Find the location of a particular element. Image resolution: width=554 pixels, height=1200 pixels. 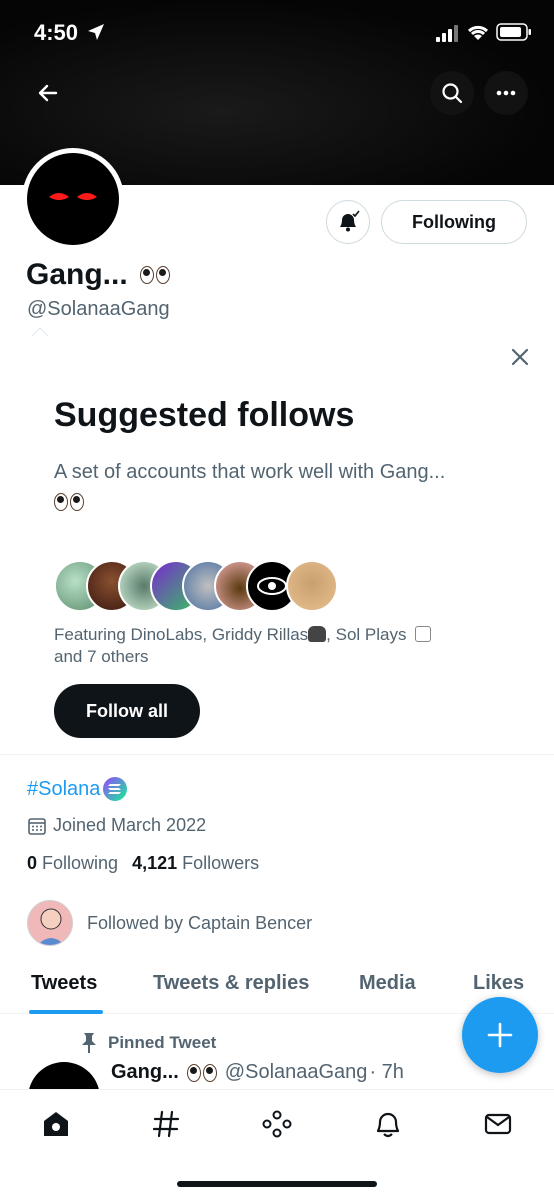

profile-handle: @SolanaaGang is located at coordinates (98, 309).